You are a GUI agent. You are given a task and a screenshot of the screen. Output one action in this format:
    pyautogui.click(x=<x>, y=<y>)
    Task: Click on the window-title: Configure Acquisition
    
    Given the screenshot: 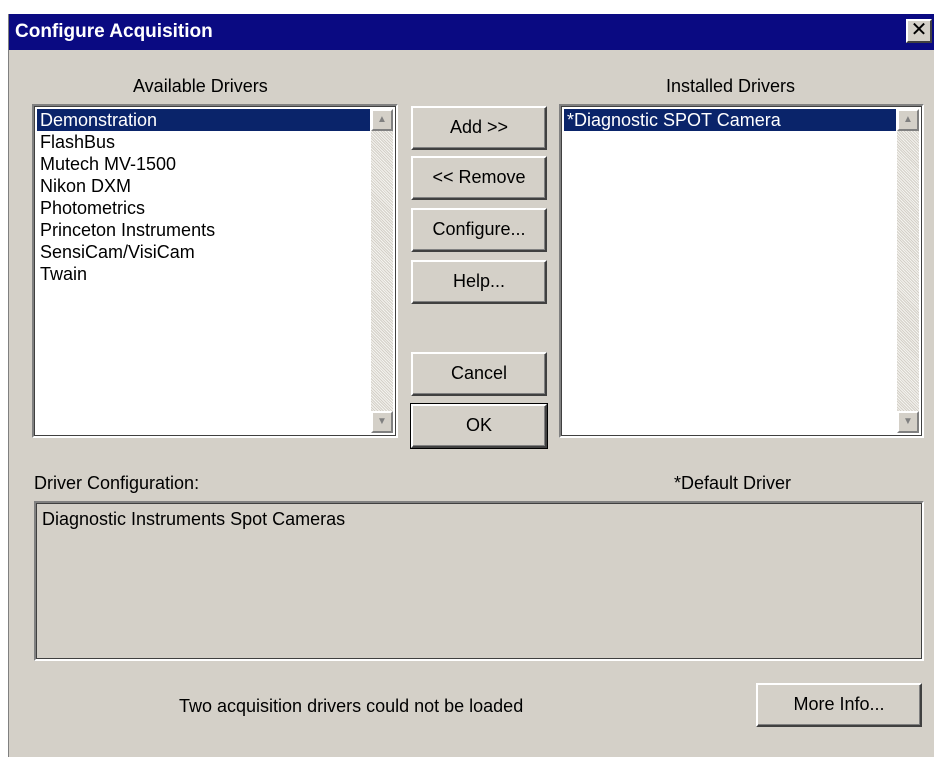 What is the action you would take?
    pyautogui.click(x=114, y=31)
    